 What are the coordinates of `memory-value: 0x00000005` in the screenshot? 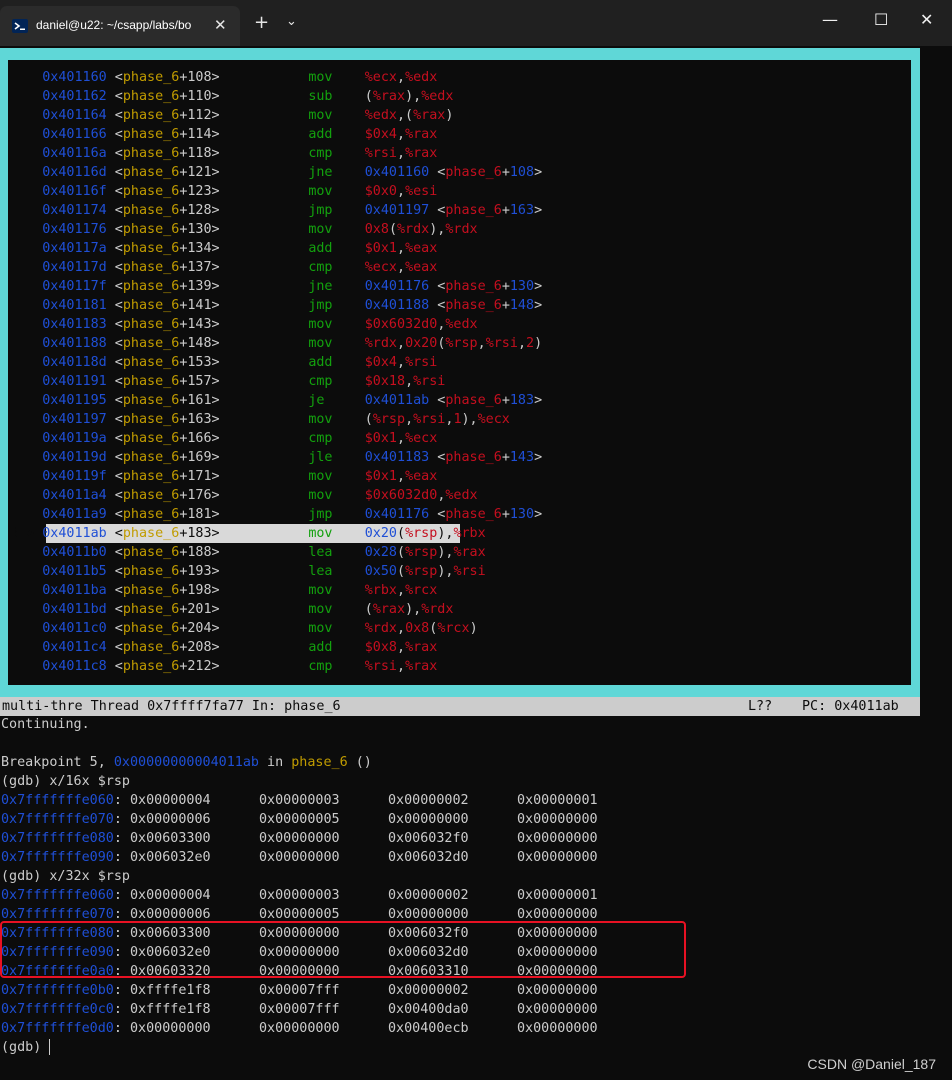 It's located at (275, 819).